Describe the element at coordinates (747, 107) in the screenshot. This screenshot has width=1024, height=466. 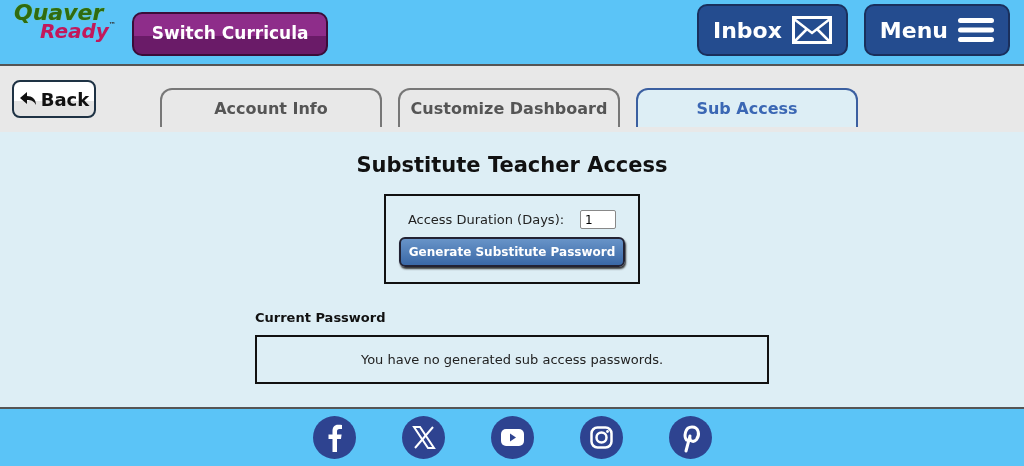
I see `tab: Sub Access` at that location.